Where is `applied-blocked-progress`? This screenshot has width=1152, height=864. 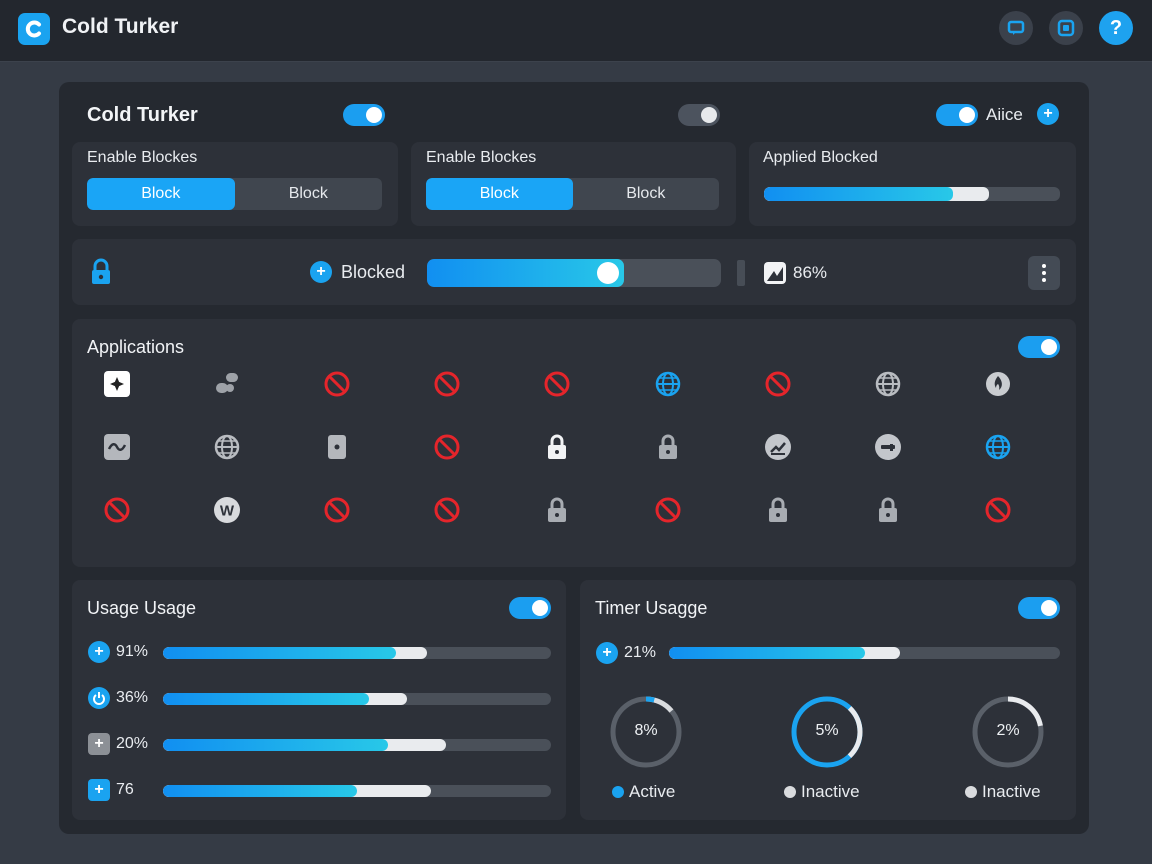
applied-blocked-progress is located at coordinates (912, 194).